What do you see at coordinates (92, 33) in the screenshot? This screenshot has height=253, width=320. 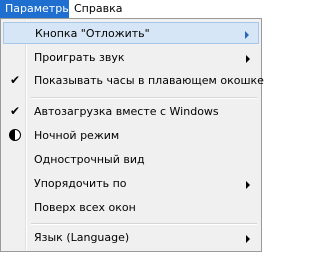 I see `menu-item-label: Кнопка "Отложить"` at bounding box center [92, 33].